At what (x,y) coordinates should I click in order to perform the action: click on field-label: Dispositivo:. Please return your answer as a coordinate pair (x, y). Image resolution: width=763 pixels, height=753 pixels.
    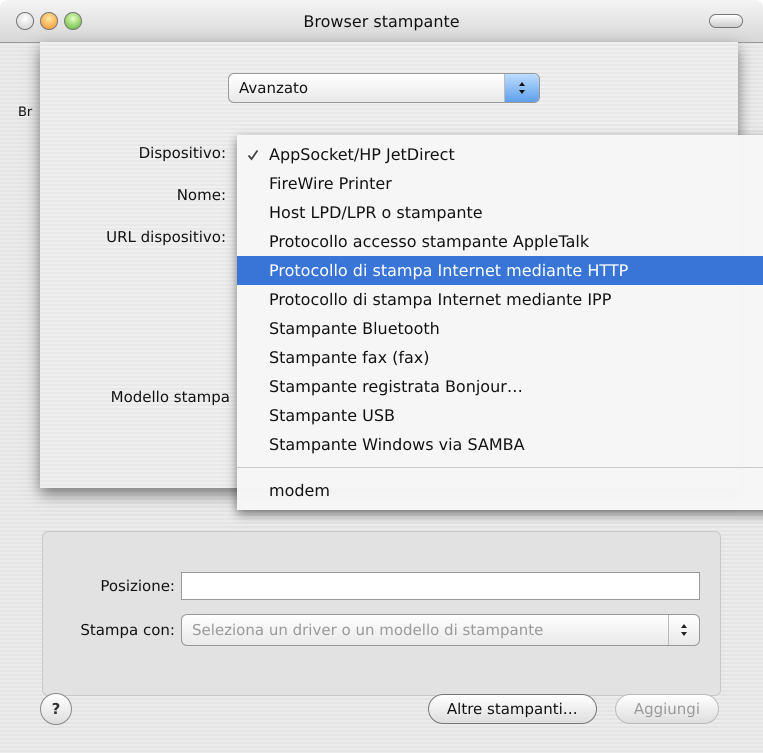
    Looking at the image, I should click on (182, 153).